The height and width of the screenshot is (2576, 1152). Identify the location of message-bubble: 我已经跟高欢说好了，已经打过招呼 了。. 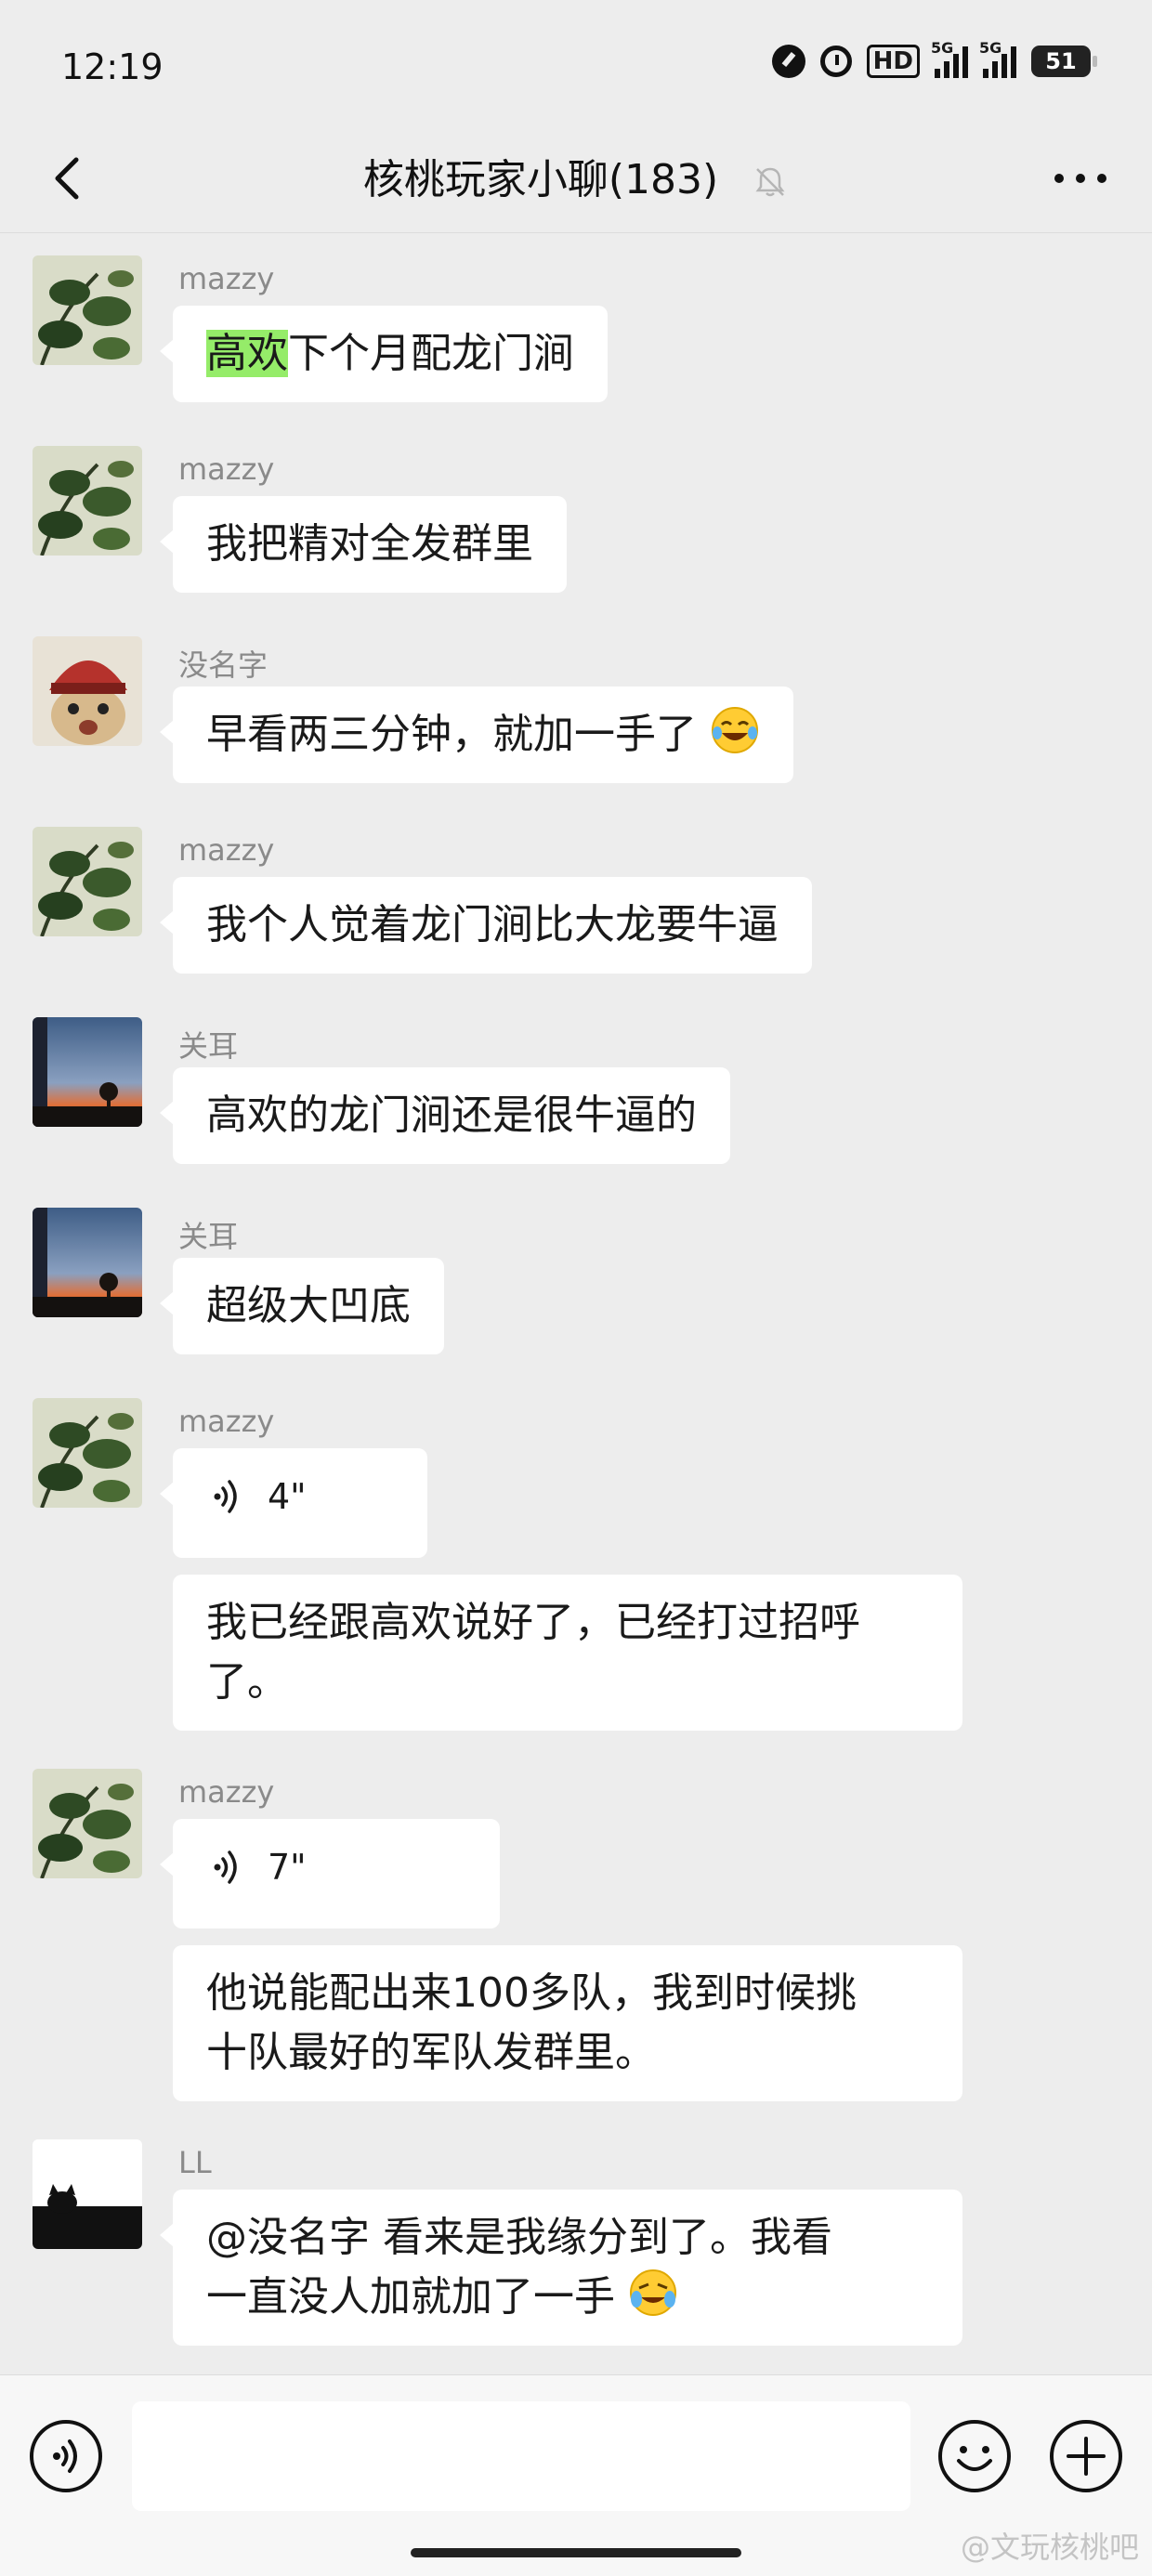
(567, 1653).